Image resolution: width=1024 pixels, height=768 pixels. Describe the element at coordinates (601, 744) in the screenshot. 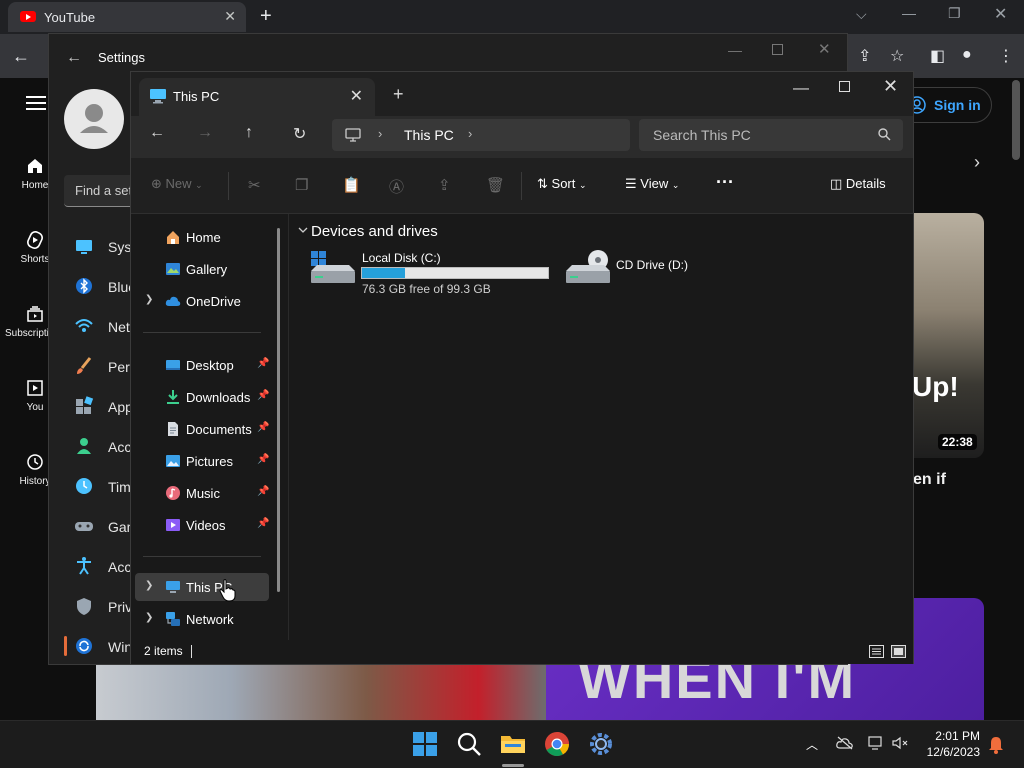

I see `settings-icon` at that location.